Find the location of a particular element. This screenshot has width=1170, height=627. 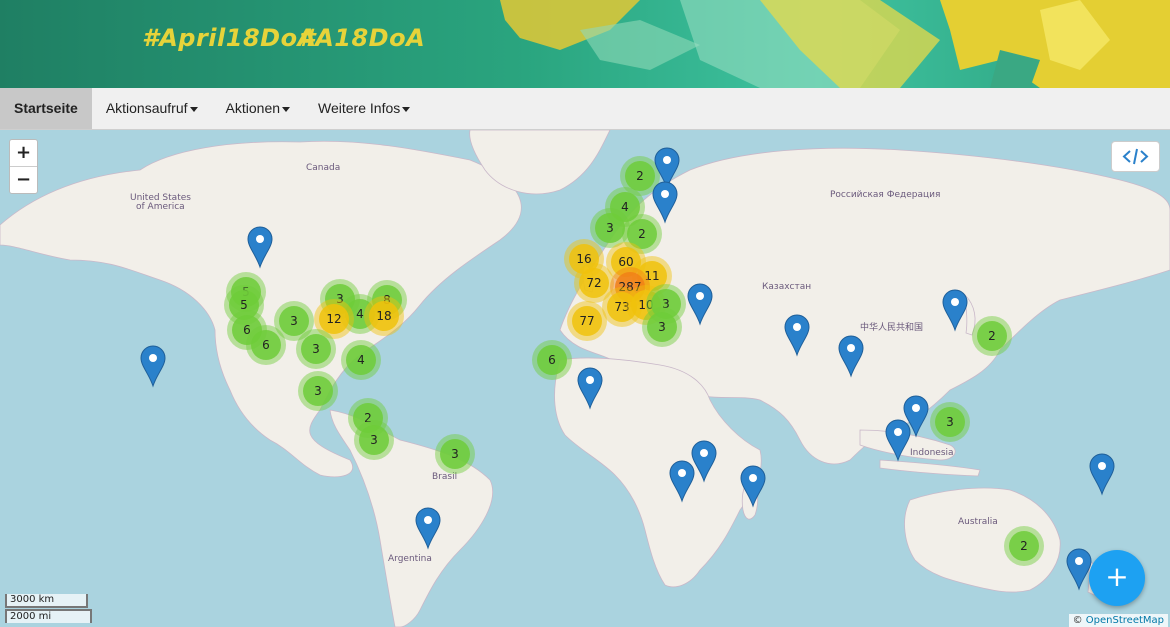

openstreetmap-link: OpenStreetMap is located at coordinates (1125, 620).